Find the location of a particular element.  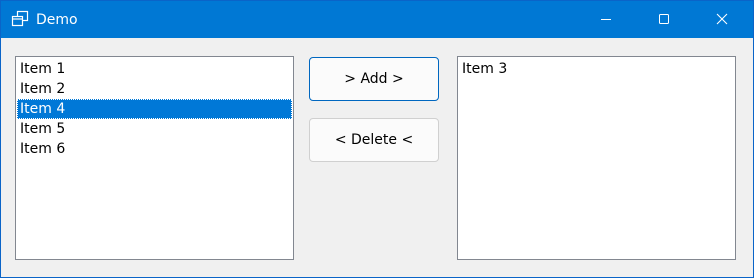

minimize-button is located at coordinates (606, 19).